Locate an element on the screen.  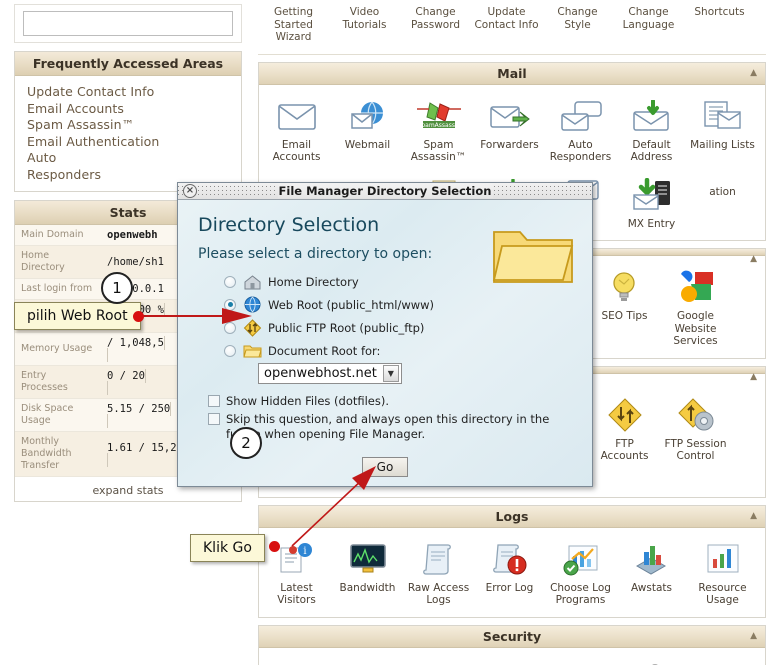
option-document-root: Document Root for: is located at coordinates (399, 351).